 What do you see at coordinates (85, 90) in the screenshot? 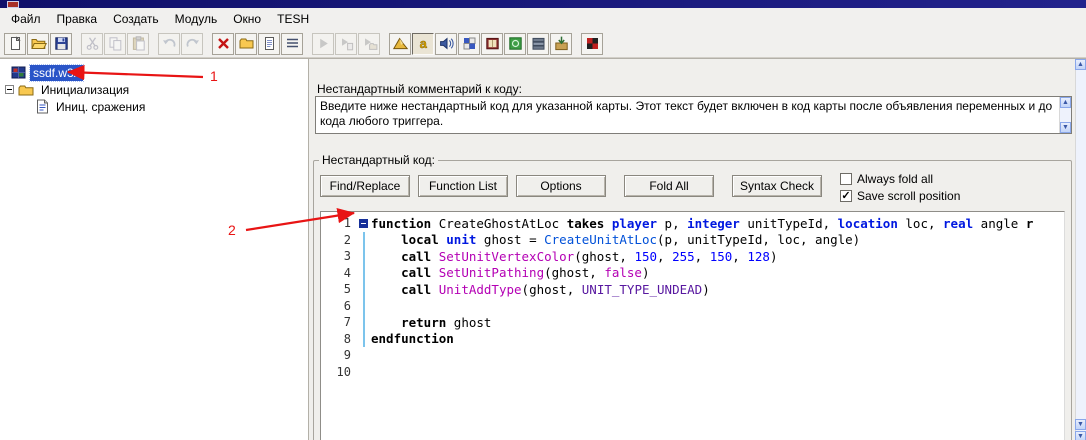
I see `tree-item-category: Инициализация` at bounding box center [85, 90].